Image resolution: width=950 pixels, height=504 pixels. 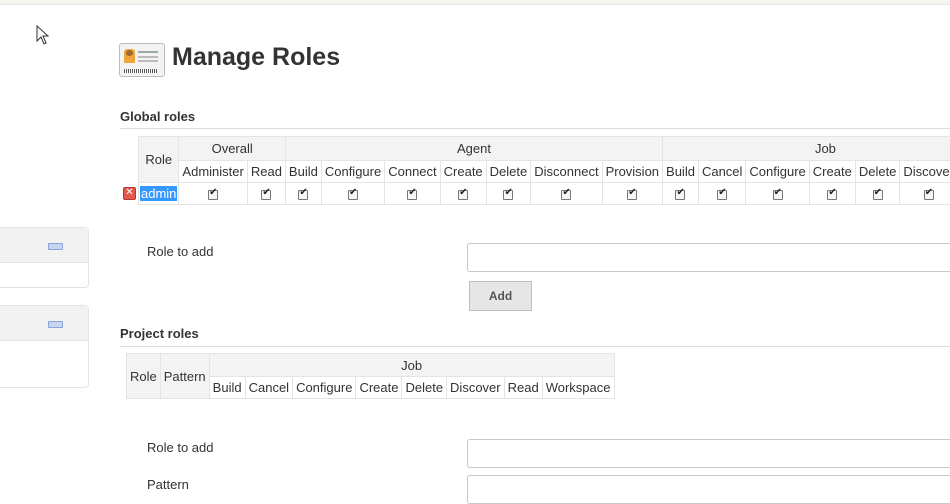 What do you see at coordinates (708, 489) in the screenshot?
I see `pattern-input` at bounding box center [708, 489].